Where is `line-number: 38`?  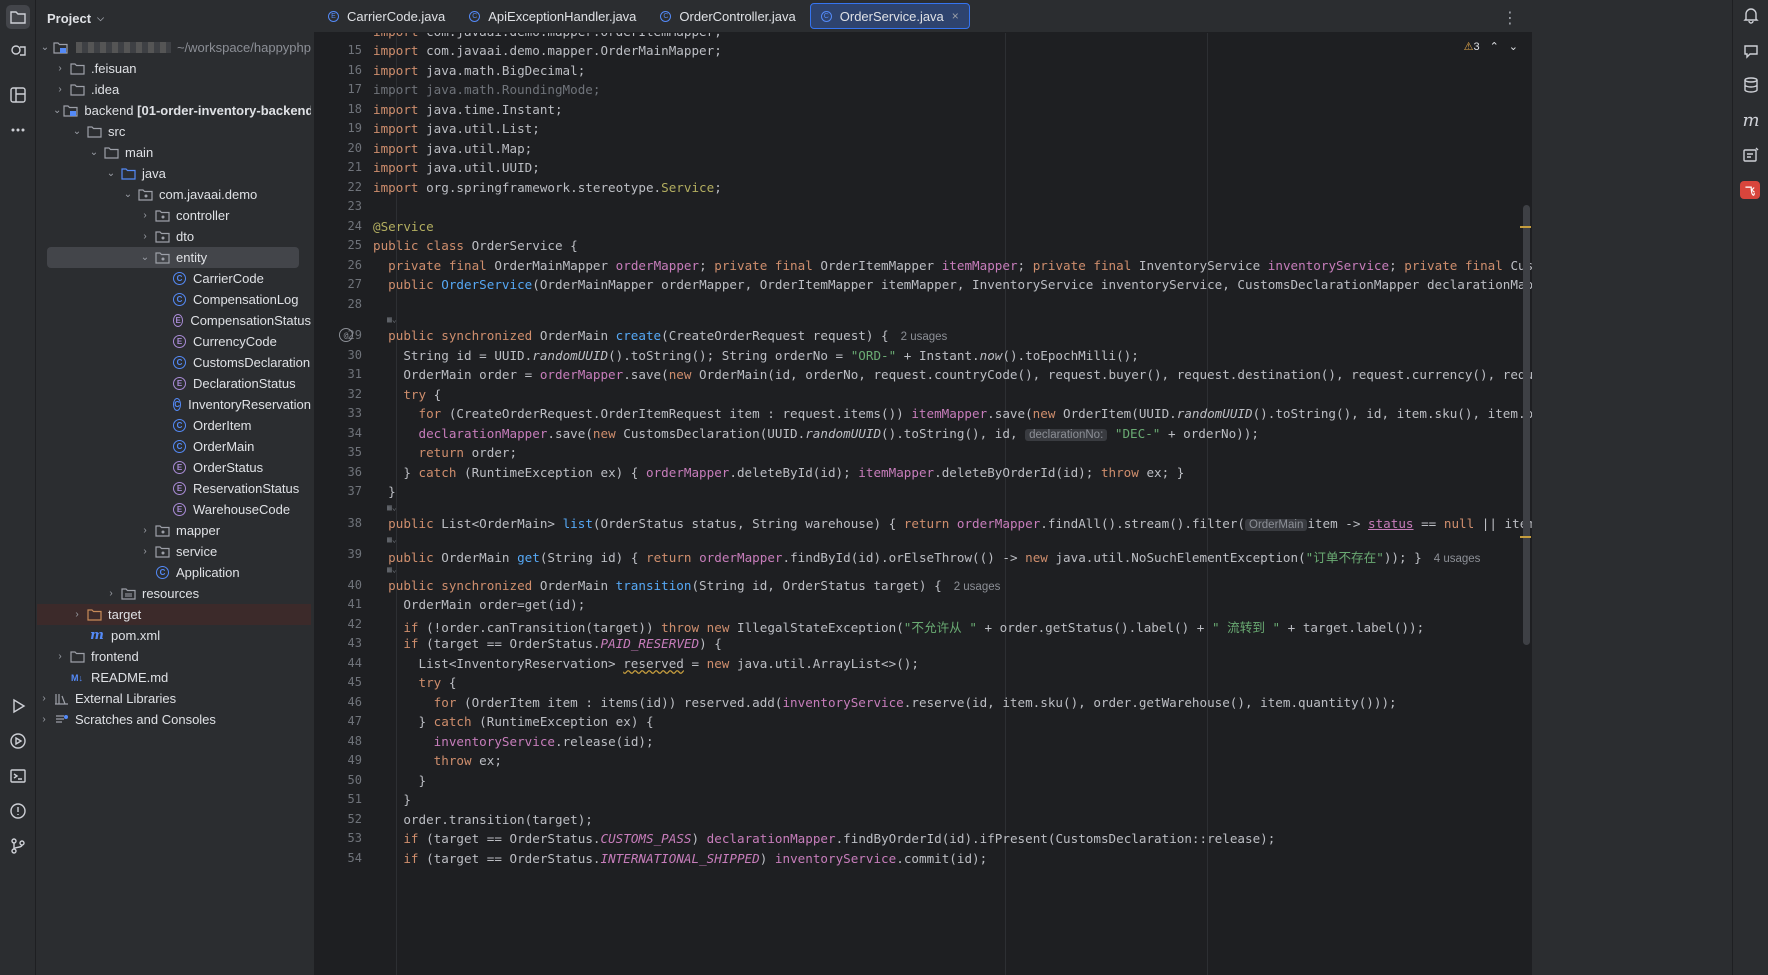 line-number: 38 is located at coordinates (354, 523).